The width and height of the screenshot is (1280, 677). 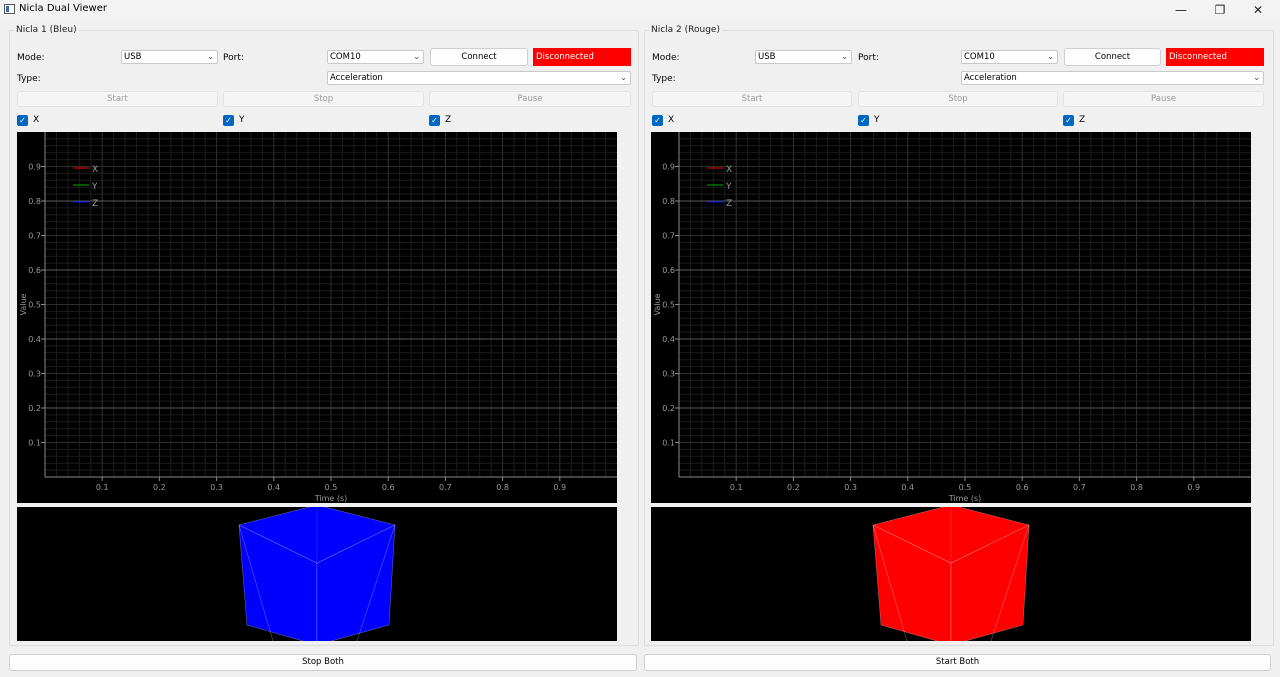 I want to click on type-label: Type:, so click(x=664, y=79).